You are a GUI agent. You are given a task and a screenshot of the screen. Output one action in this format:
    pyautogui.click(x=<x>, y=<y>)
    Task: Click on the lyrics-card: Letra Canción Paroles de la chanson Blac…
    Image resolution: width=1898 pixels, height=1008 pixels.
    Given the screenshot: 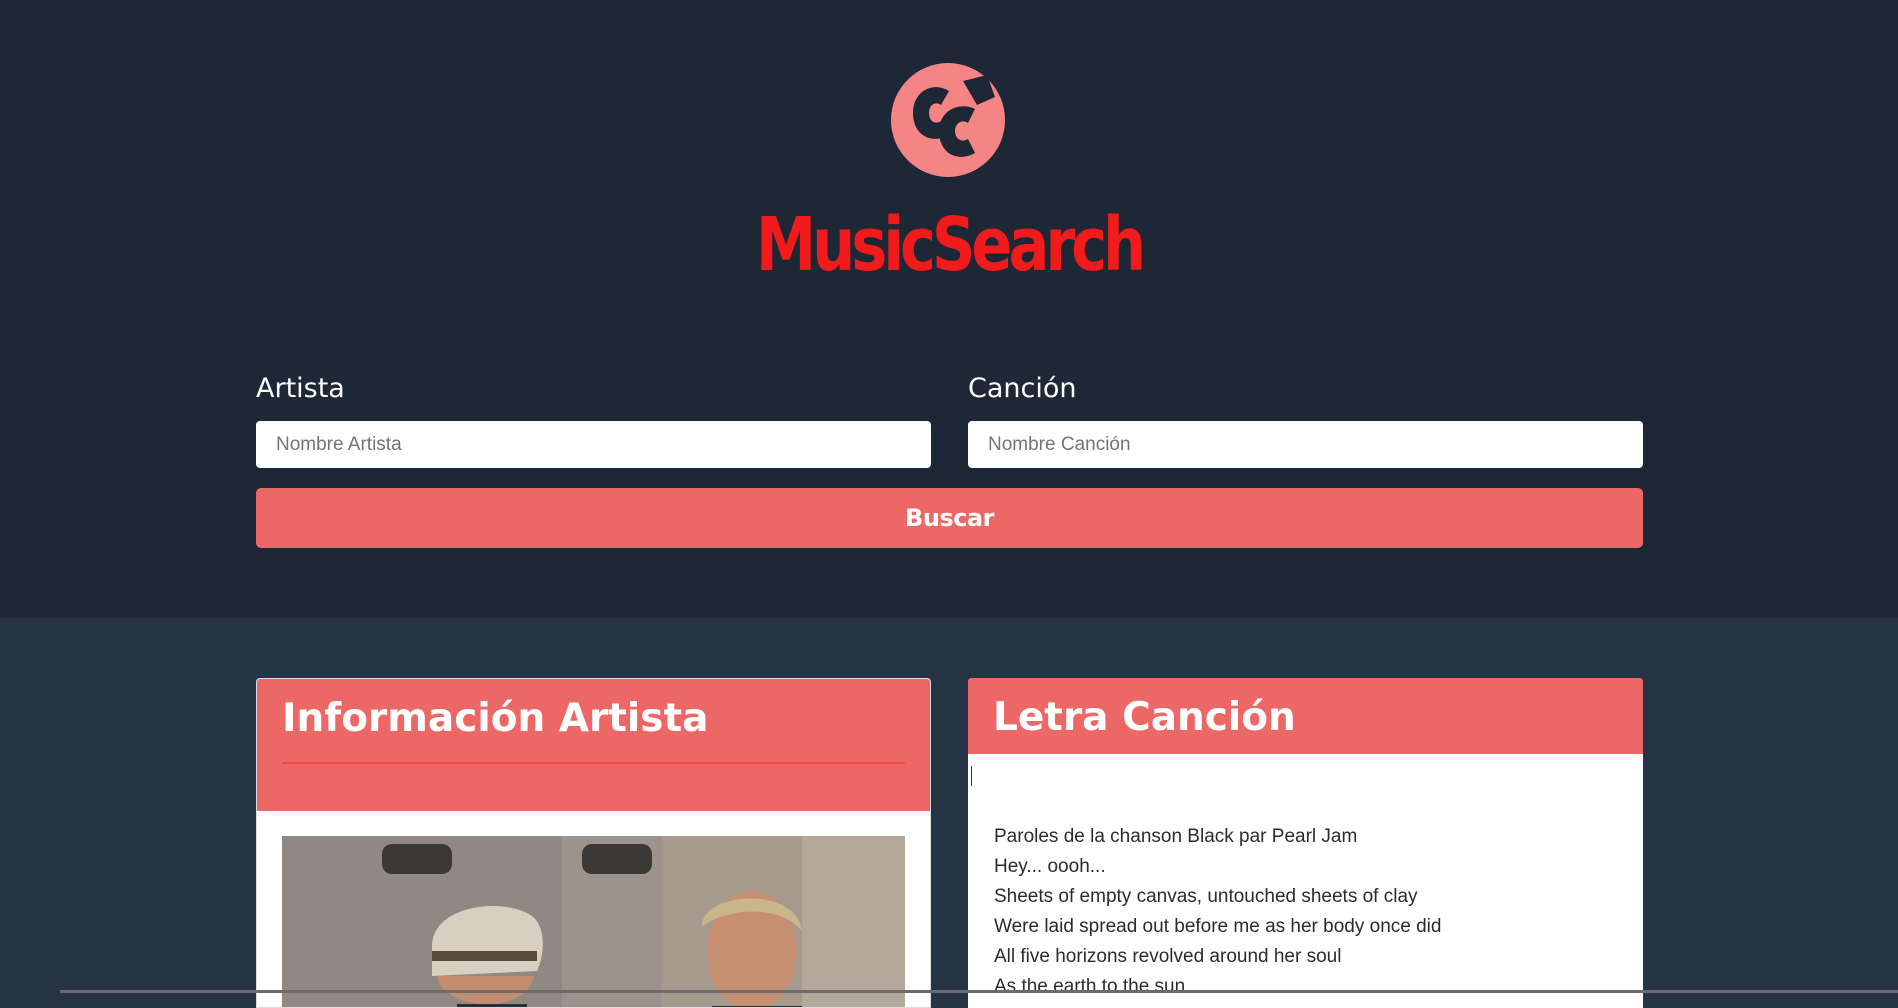 What is the action you would take?
    pyautogui.click(x=1305, y=843)
    